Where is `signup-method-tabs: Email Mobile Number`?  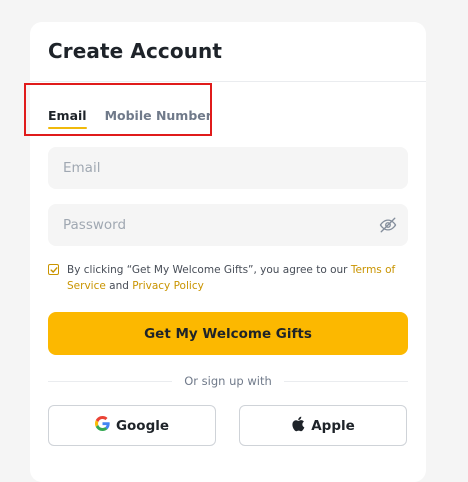
signup-method-tabs: Email Mobile Number is located at coordinates (130, 118).